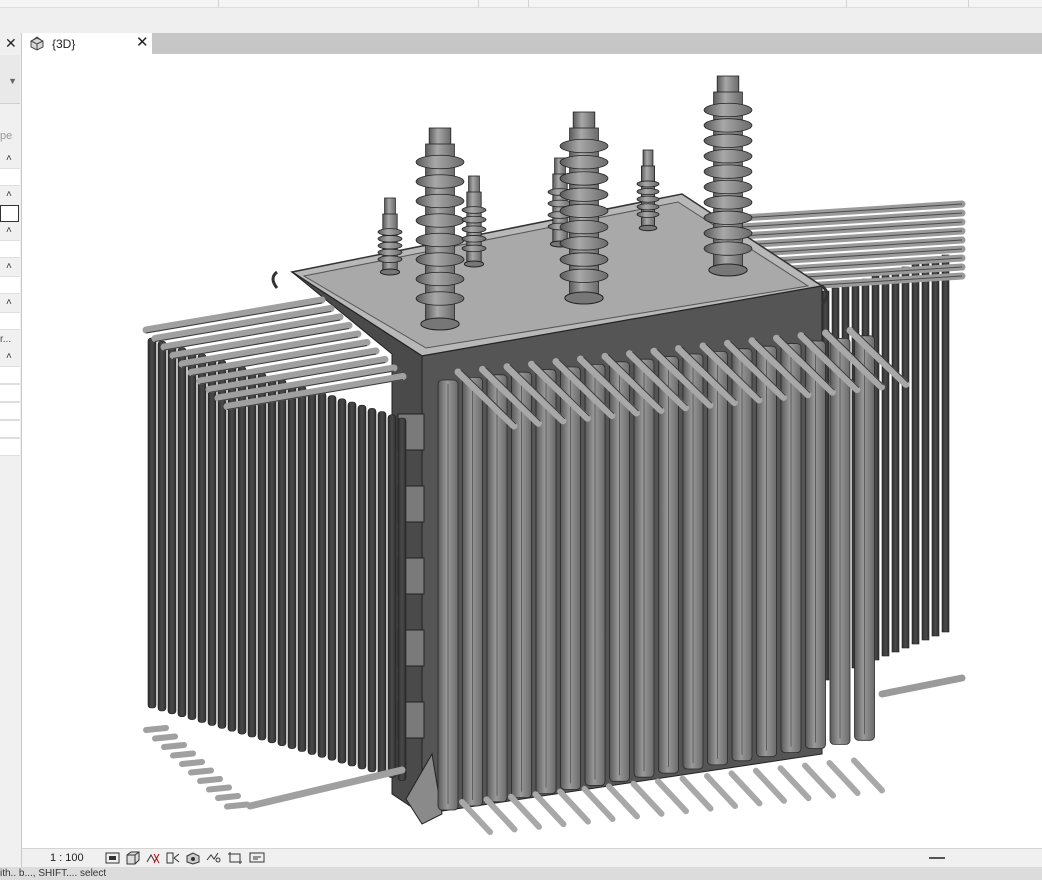  I want to click on tab-3d-view: {3D} ✕, so click(87, 43).